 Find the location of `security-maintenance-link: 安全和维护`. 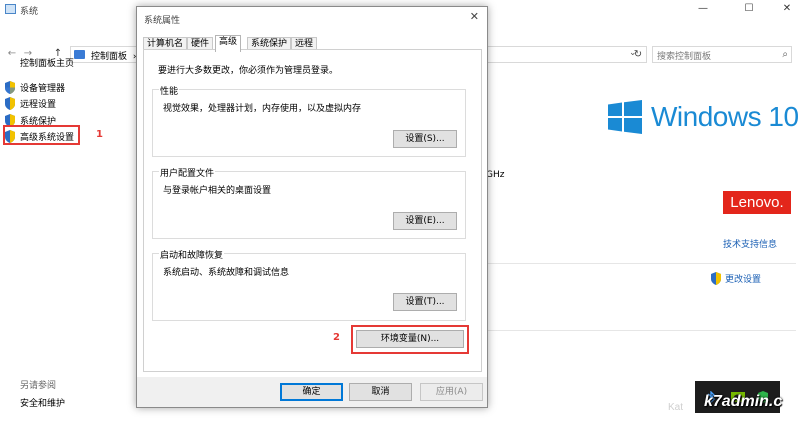

security-maintenance-link: 安全和维护 is located at coordinates (42, 402).